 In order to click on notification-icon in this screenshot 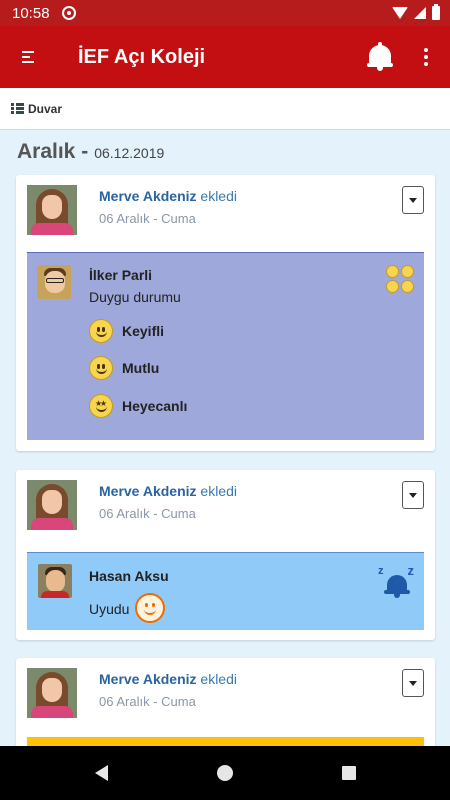, I will do `click(68, 13)`.